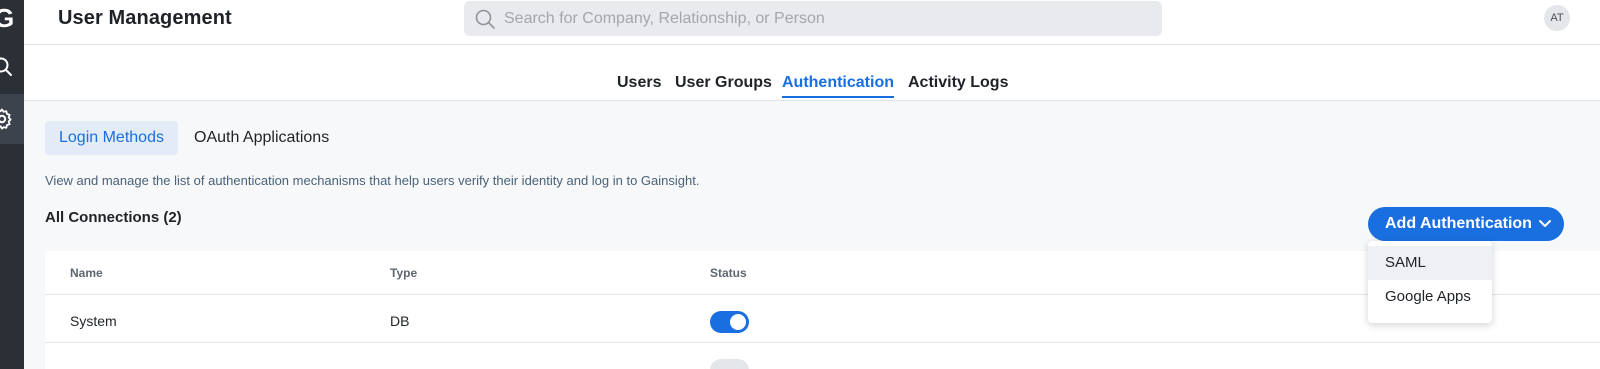  What do you see at coordinates (1430, 297) in the screenshot?
I see `menu-item-google-apps: Google Apps` at bounding box center [1430, 297].